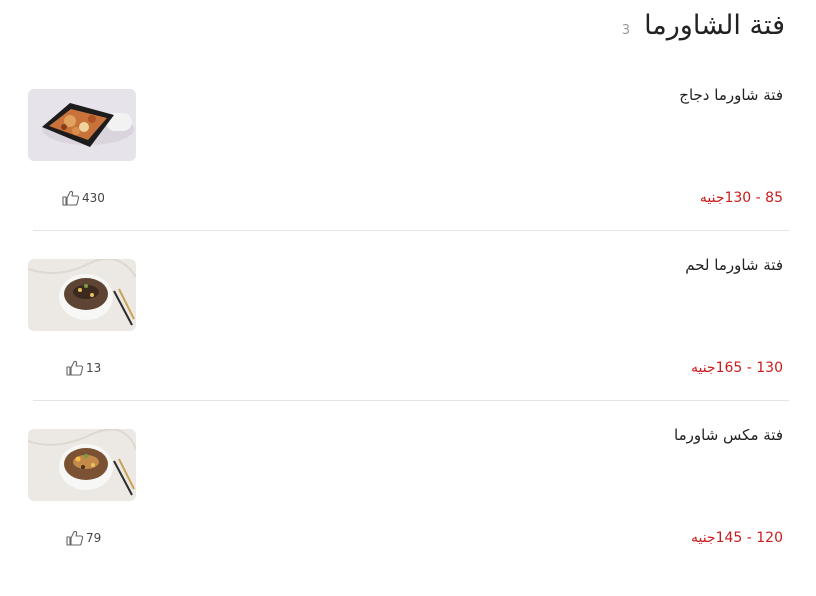  I want to click on menu-item-price: 85 - 130جنيه, so click(741, 198).